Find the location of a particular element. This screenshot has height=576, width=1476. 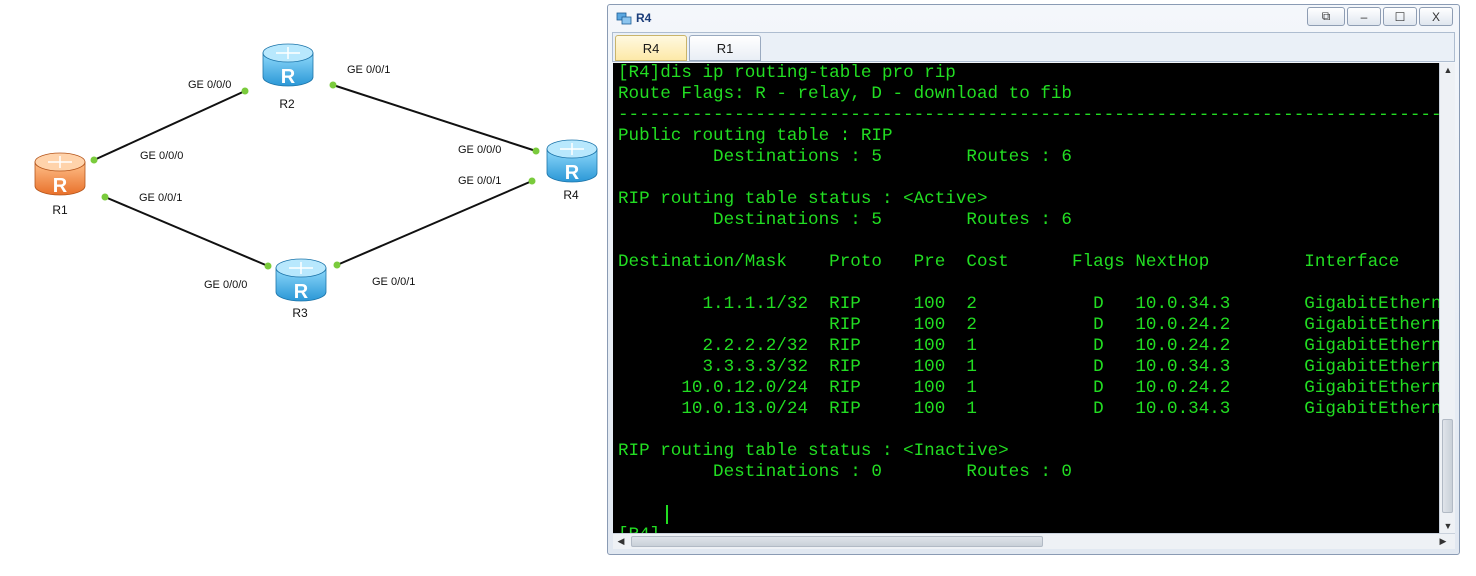

port-label-r1-ge001: GE 0/0/1 is located at coordinates (160, 198).